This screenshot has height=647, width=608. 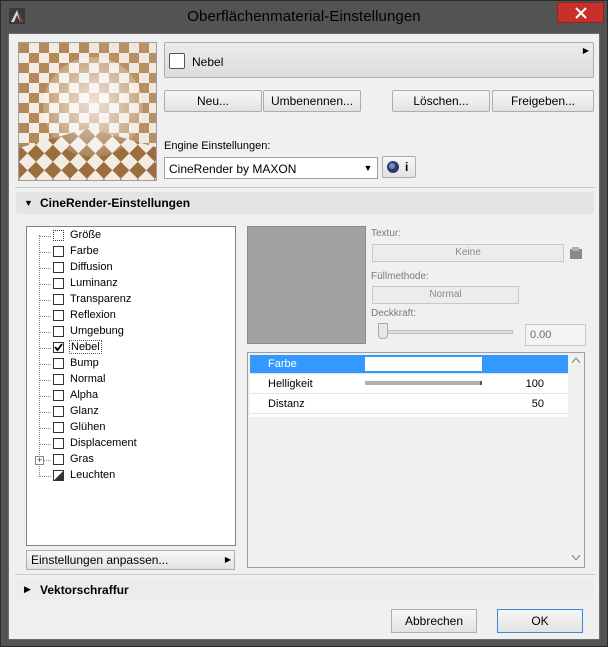 I want to click on param-row-brightness: Helligkeit 100, so click(x=409, y=384).